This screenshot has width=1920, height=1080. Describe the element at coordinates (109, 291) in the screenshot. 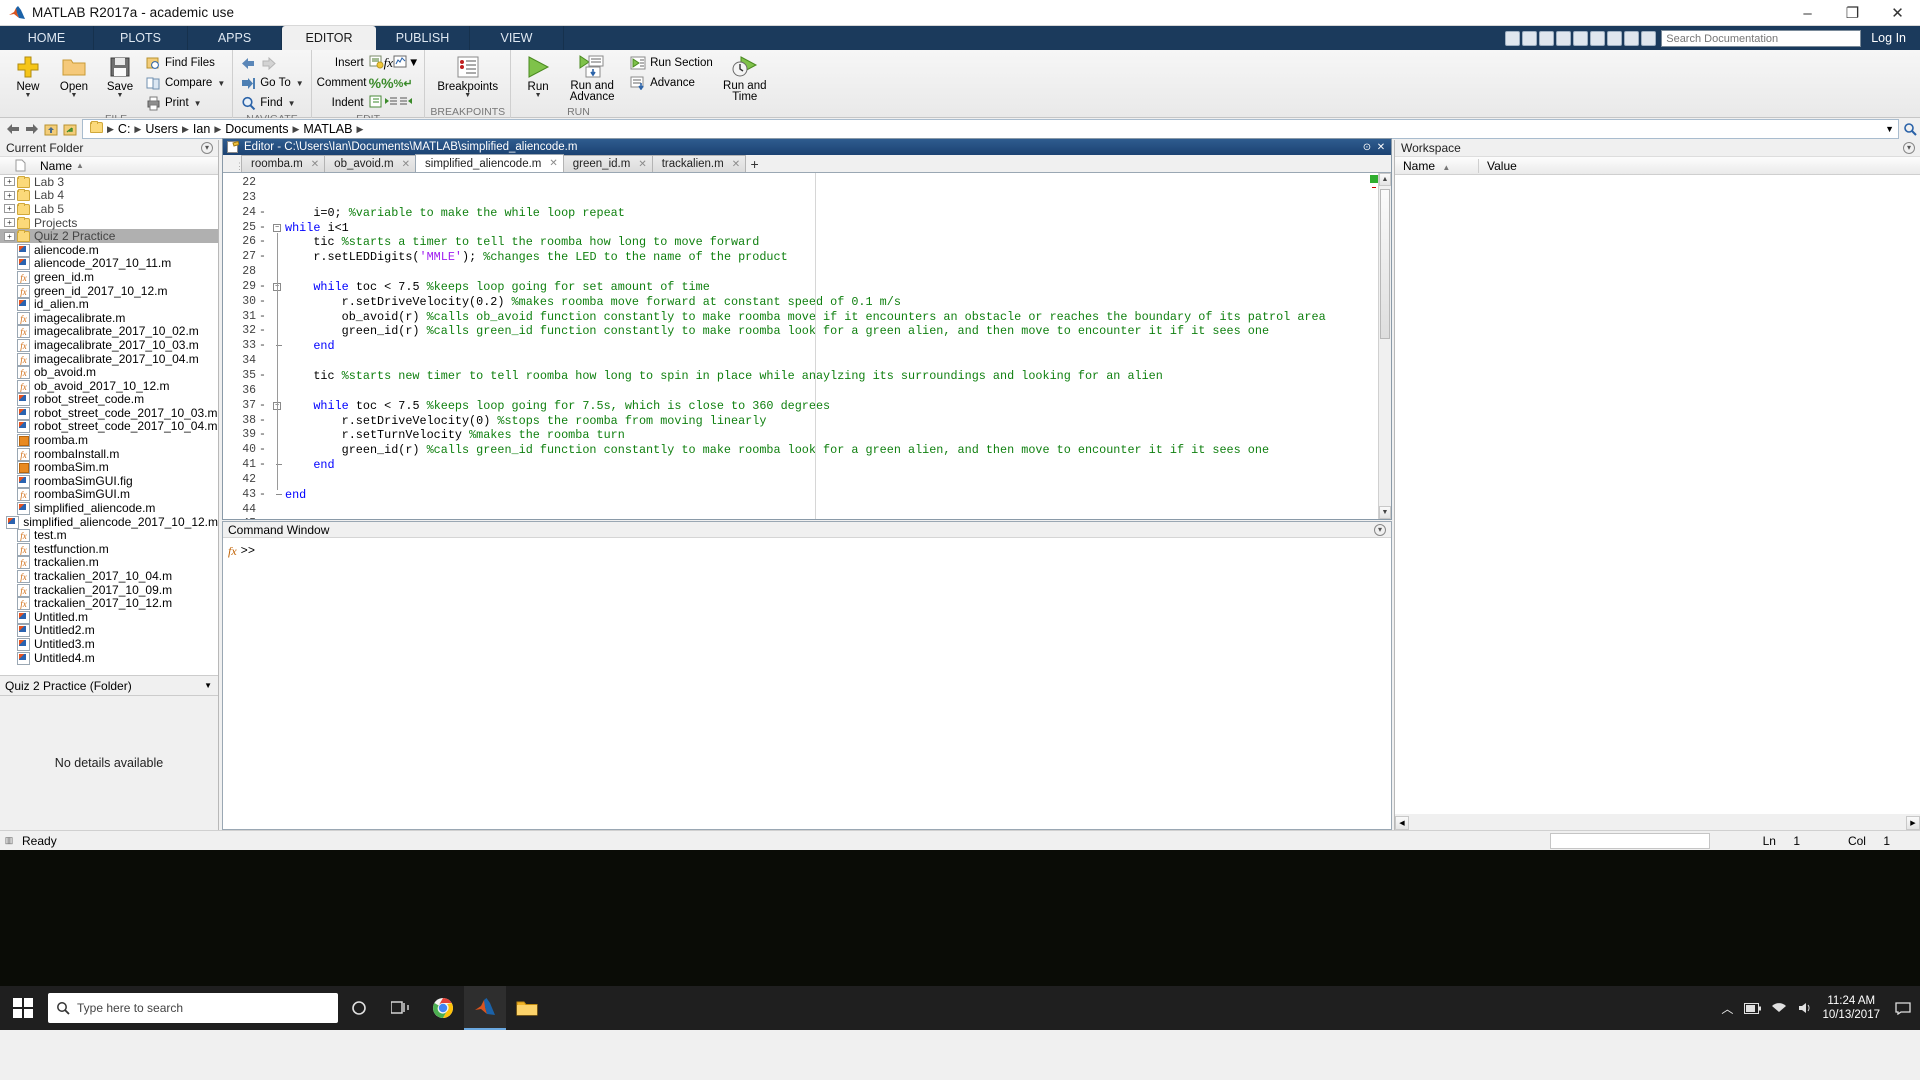

I see `file-list-item: fx green_id_2017_10_12.m` at that location.